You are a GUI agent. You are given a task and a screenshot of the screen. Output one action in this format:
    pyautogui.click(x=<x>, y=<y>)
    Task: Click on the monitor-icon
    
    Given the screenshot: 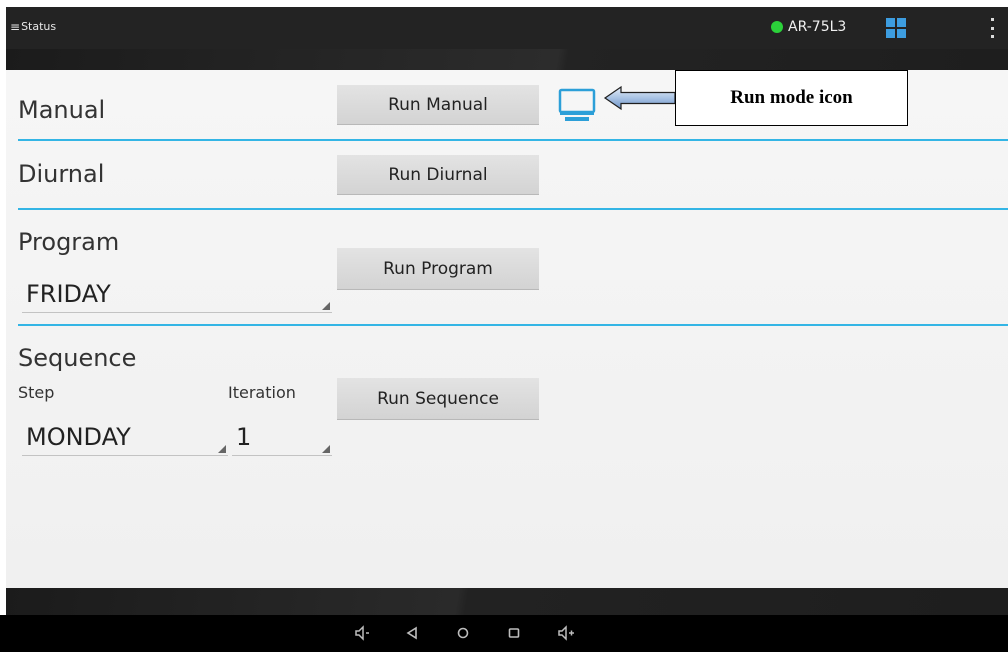 What is the action you would take?
    pyautogui.click(x=577, y=104)
    